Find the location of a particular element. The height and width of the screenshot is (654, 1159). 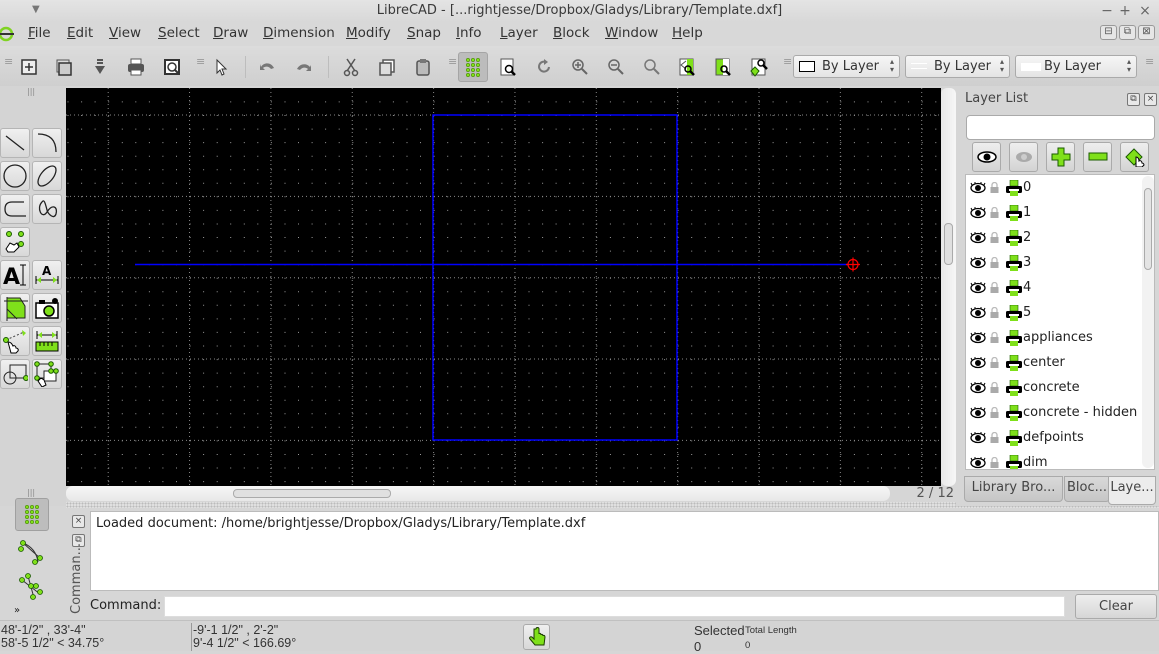

clear-button: Clear is located at coordinates (1116, 606).